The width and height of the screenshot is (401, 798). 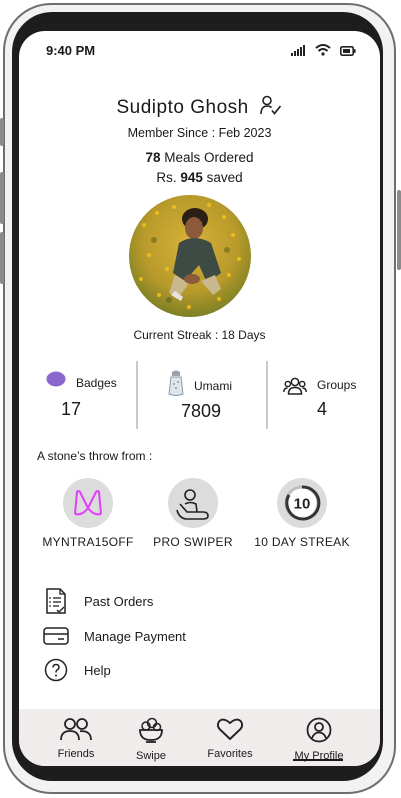 I want to click on nav-my-profile: My Profile, so click(x=319, y=739).